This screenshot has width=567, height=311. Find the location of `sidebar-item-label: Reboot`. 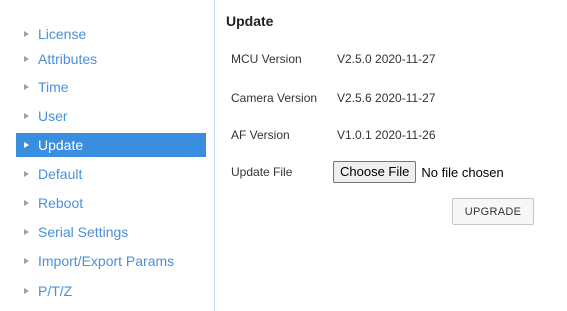

sidebar-item-label: Reboot is located at coordinates (61, 203).